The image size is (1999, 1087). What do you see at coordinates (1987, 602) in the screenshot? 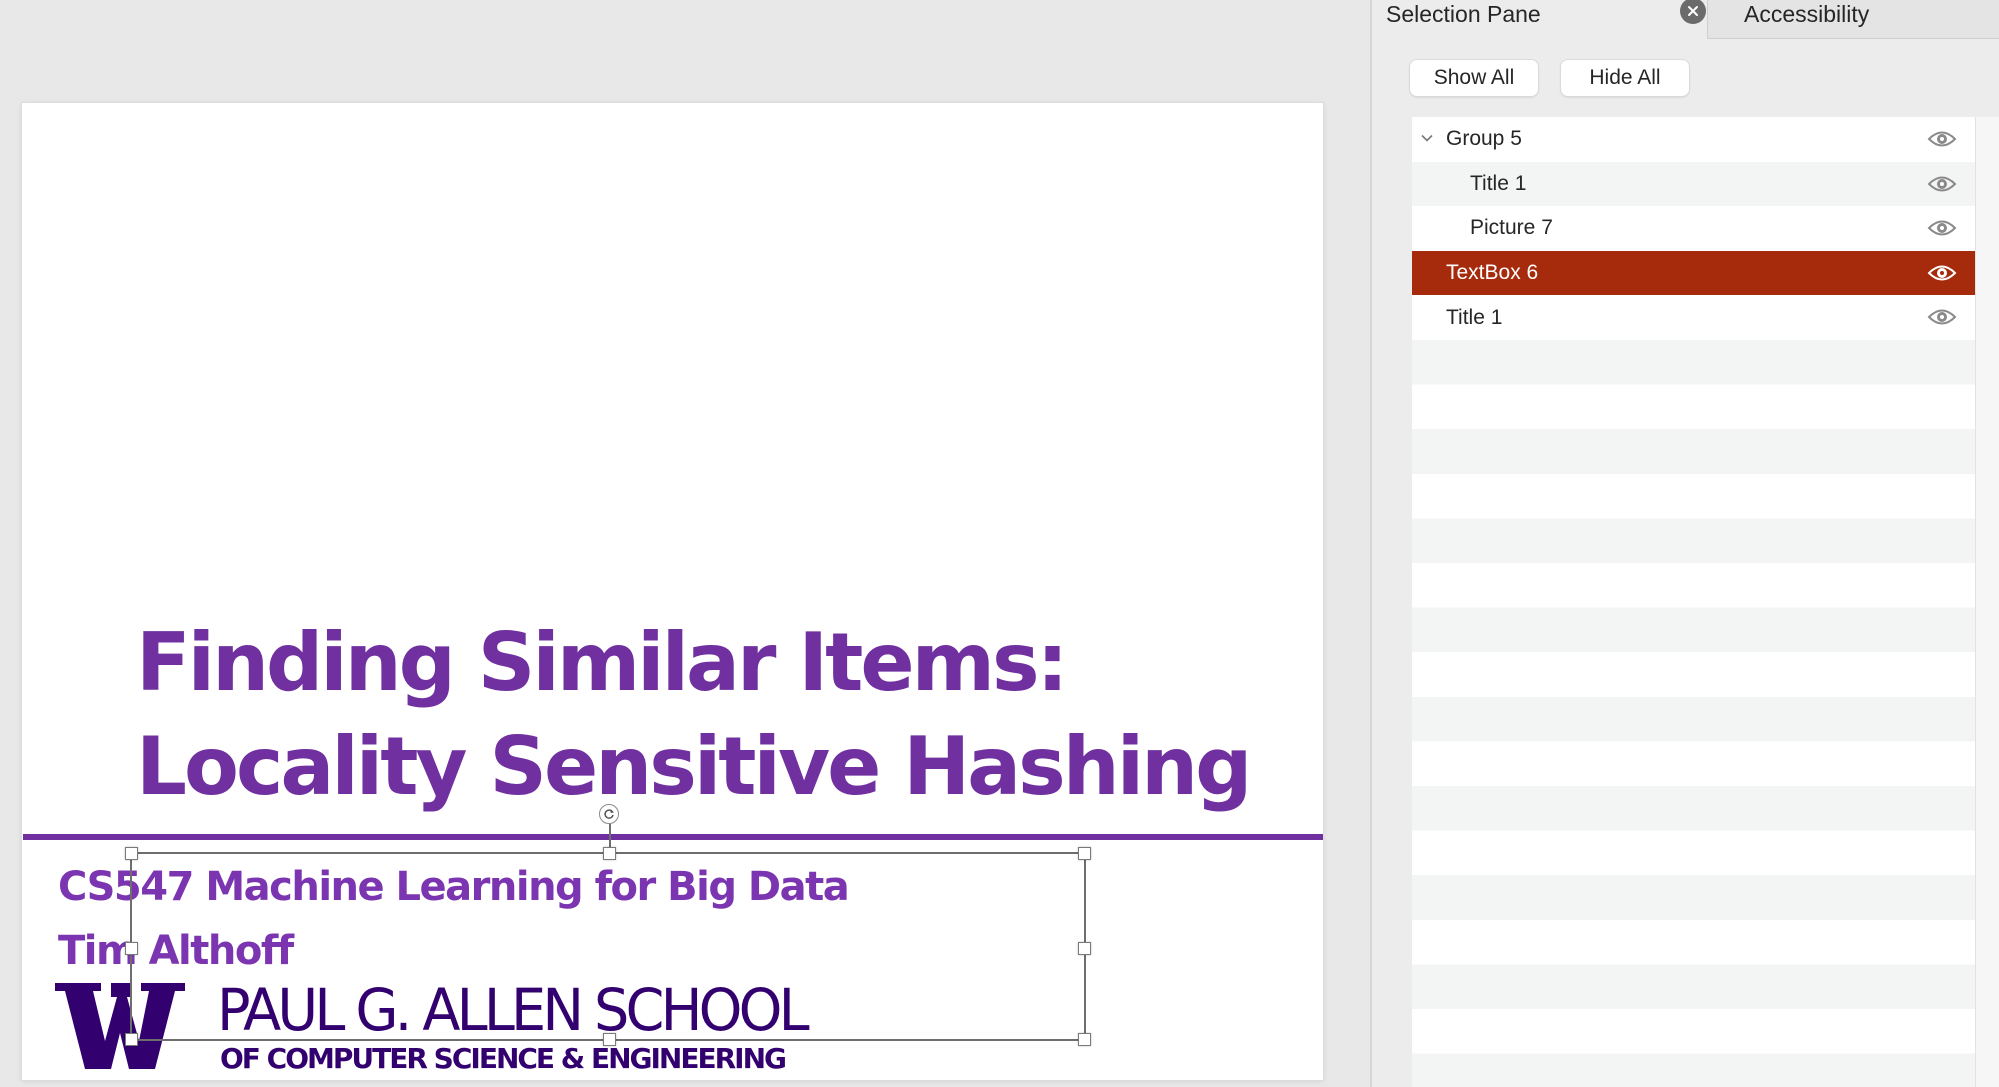
I see `list-scroll-gutter` at bounding box center [1987, 602].